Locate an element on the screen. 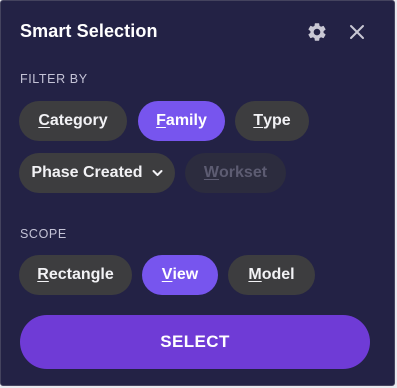 This screenshot has width=397, height=388. filter-chip-category-accel: C is located at coordinates (44, 120).